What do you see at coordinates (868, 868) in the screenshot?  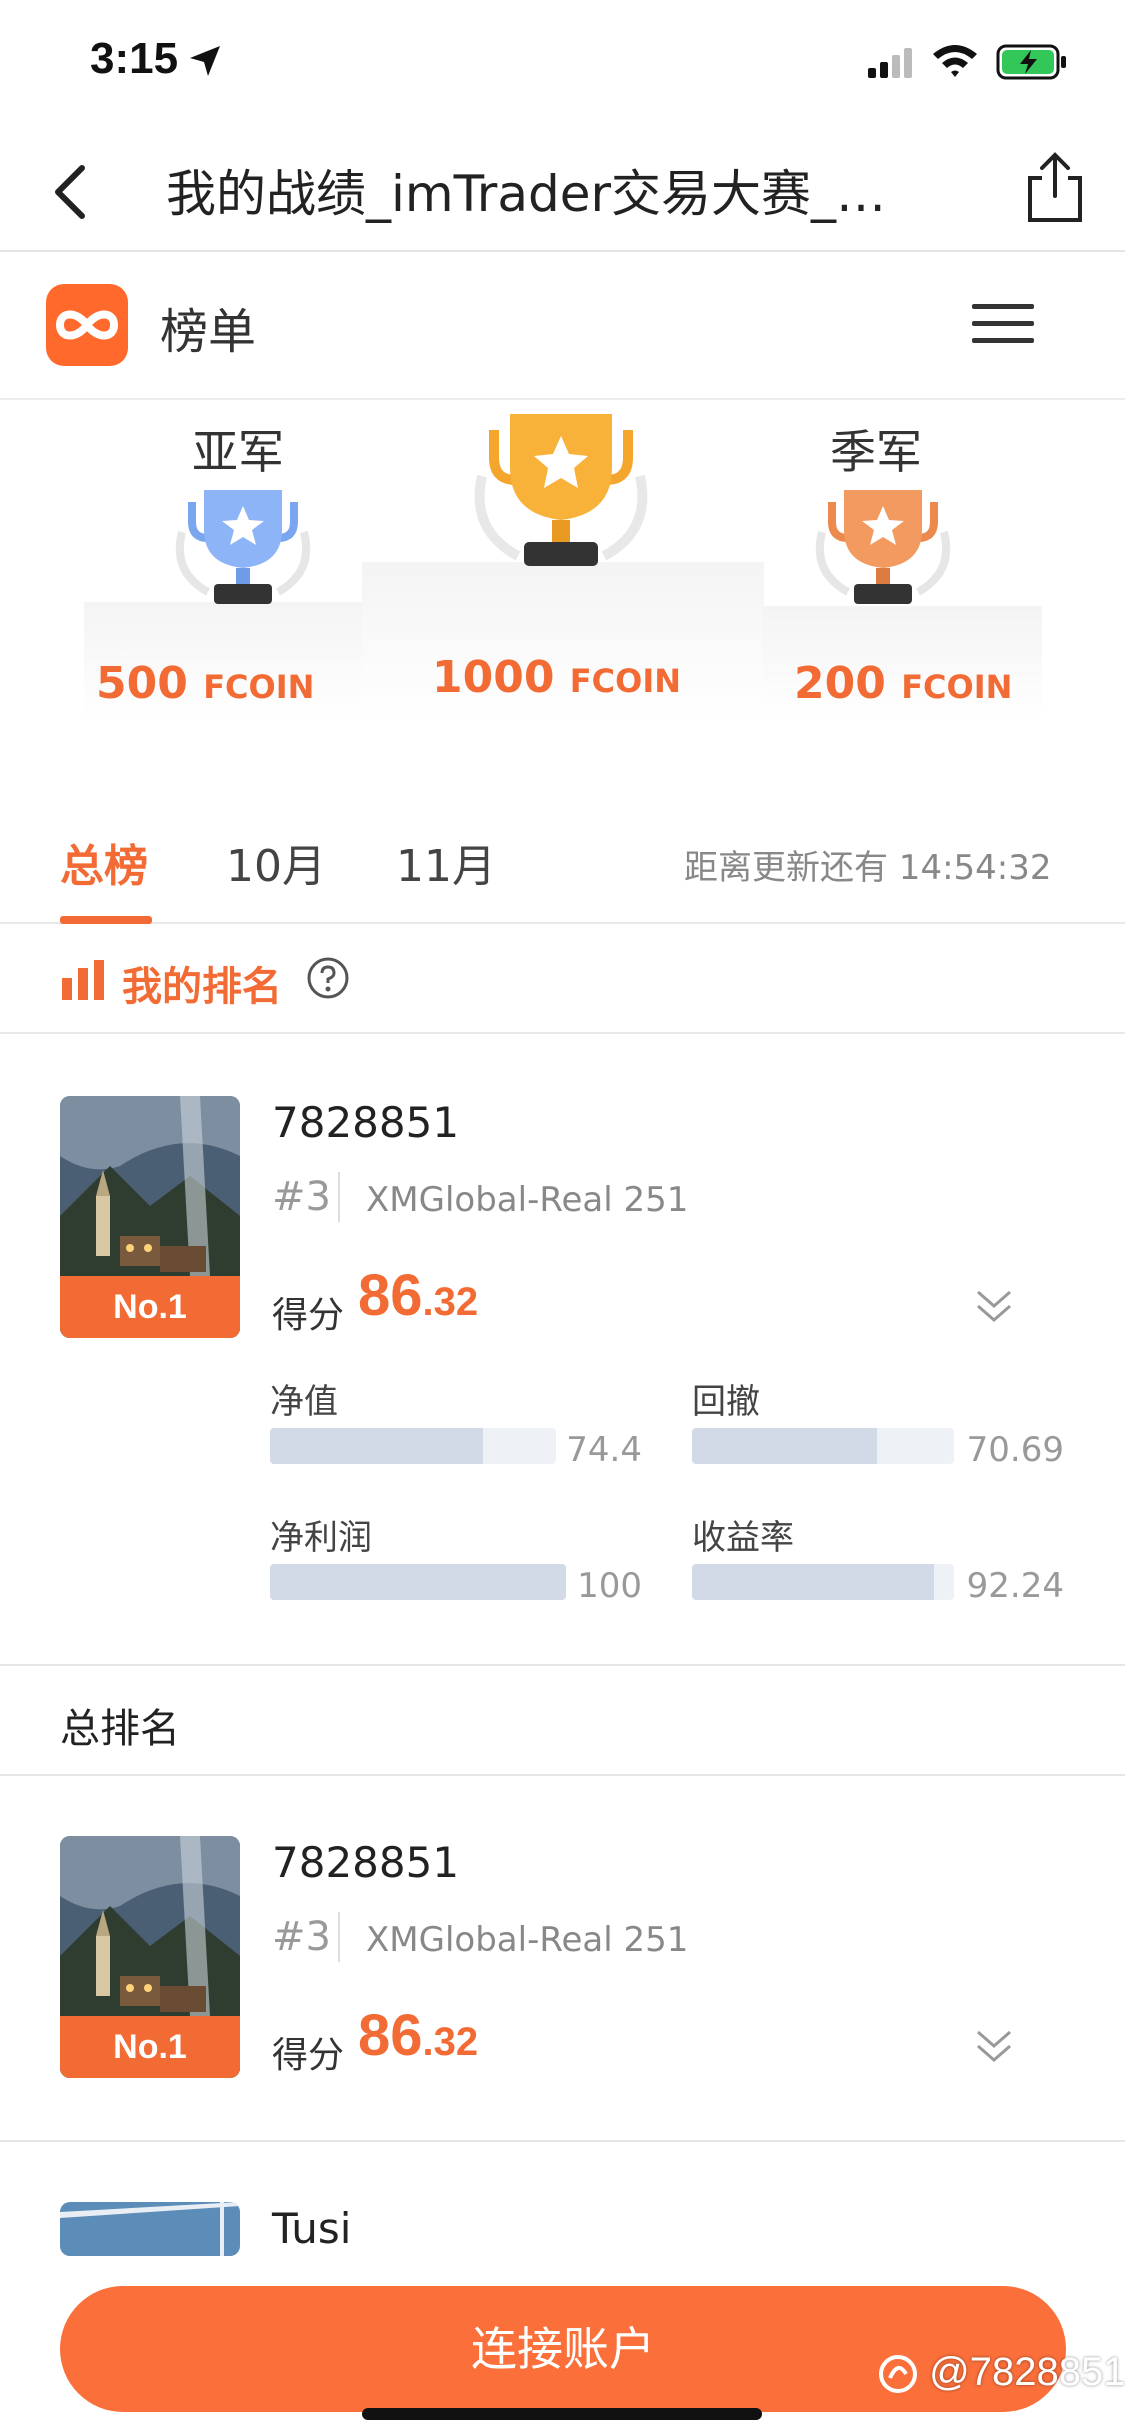 I see `update-countdown: 距离更新还有 14:54:32` at bounding box center [868, 868].